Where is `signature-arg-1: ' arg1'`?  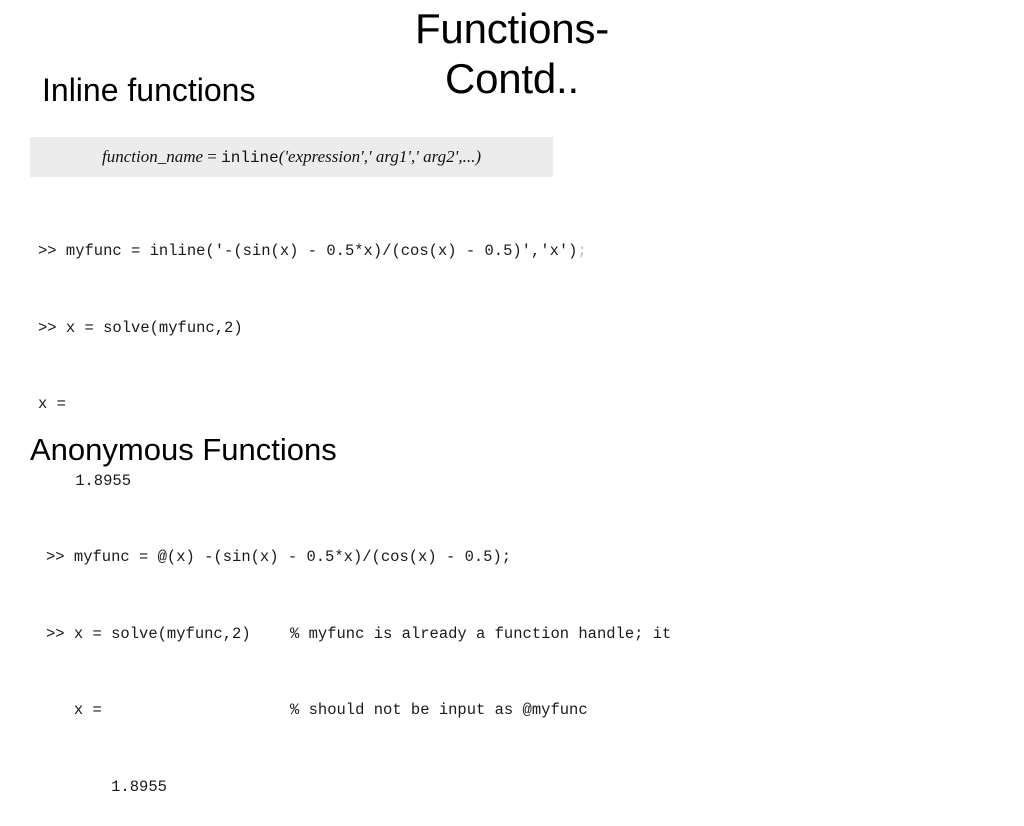 signature-arg-1: ' arg1' is located at coordinates (390, 156).